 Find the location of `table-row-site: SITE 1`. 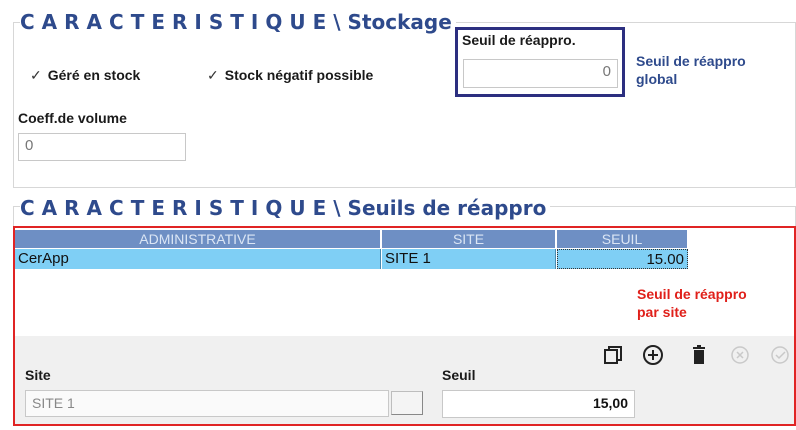

table-row-site: SITE 1 is located at coordinates (469, 259).